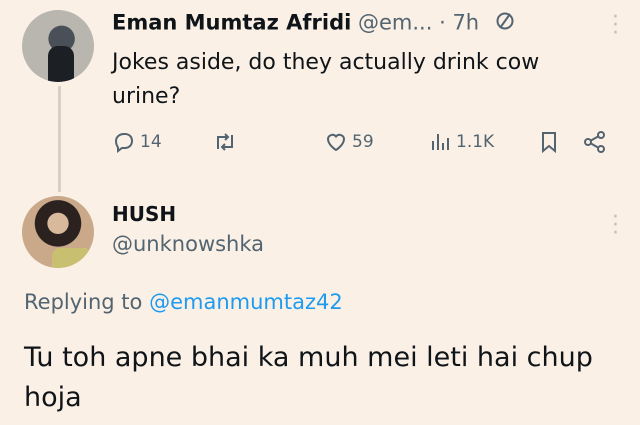 Image resolution: width=640 pixels, height=425 pixels. Describe the element at coordinates (441, 142) in the screenshot. I see `views-icon` at that location.